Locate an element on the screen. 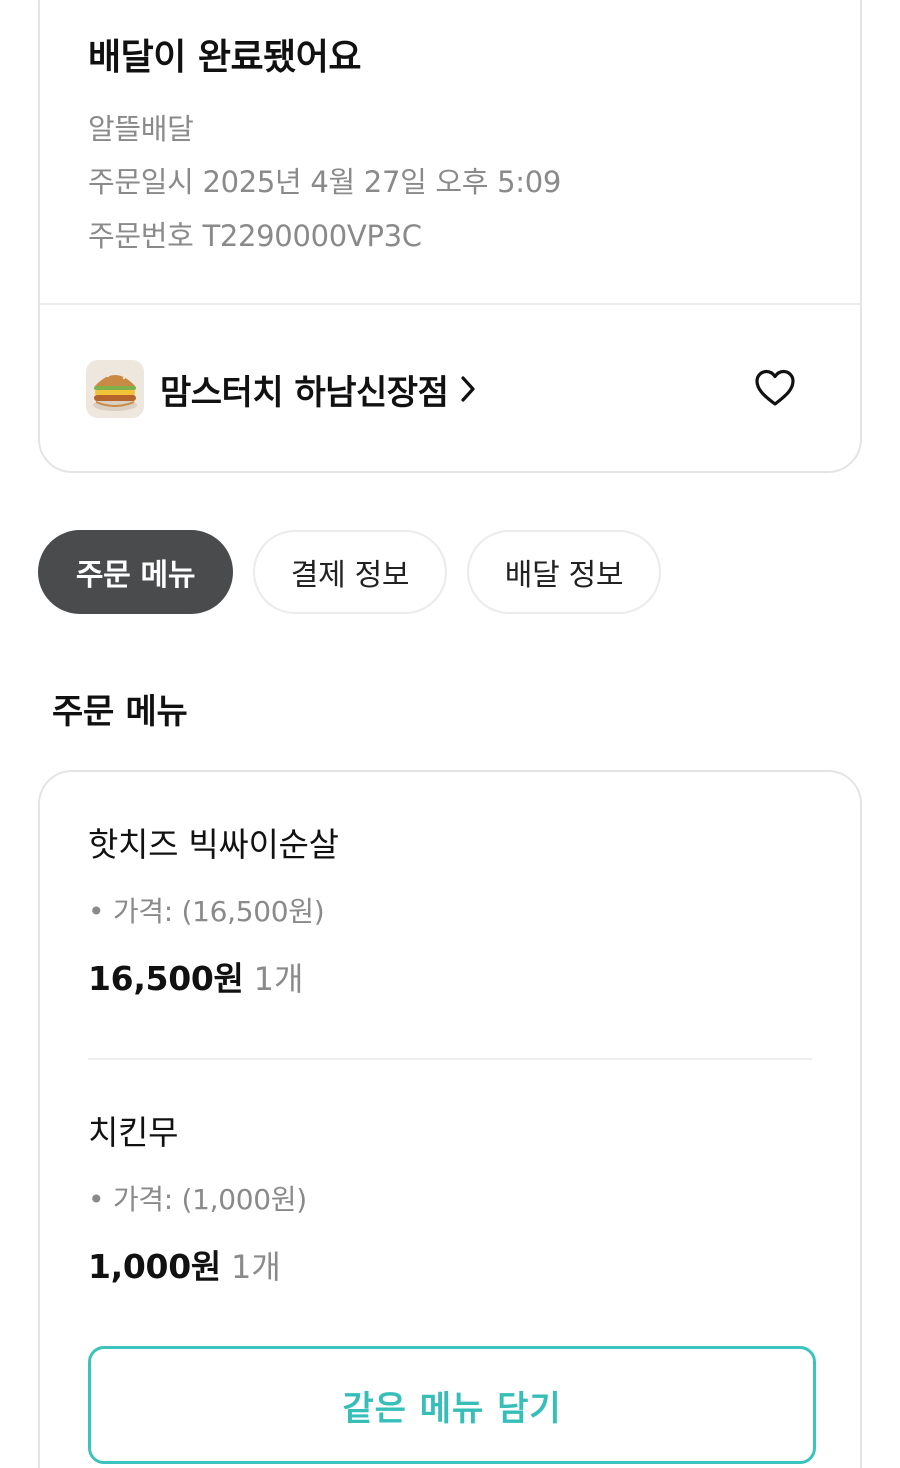 Image resolution: width=900 pixels, height=1468 pixels. chevron-right-icon is located at coordinates (468, 389).